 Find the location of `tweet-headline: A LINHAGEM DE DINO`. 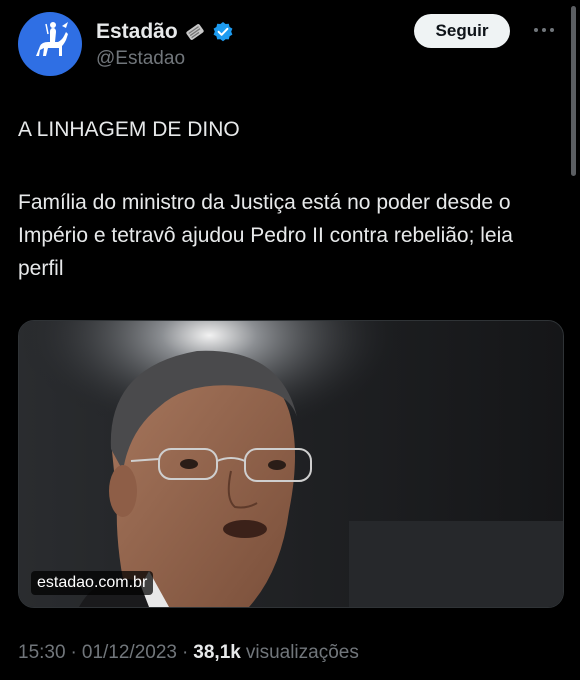

tweet-headline: A LINHAGEM DE DINO is located at coordinates (129, 129).